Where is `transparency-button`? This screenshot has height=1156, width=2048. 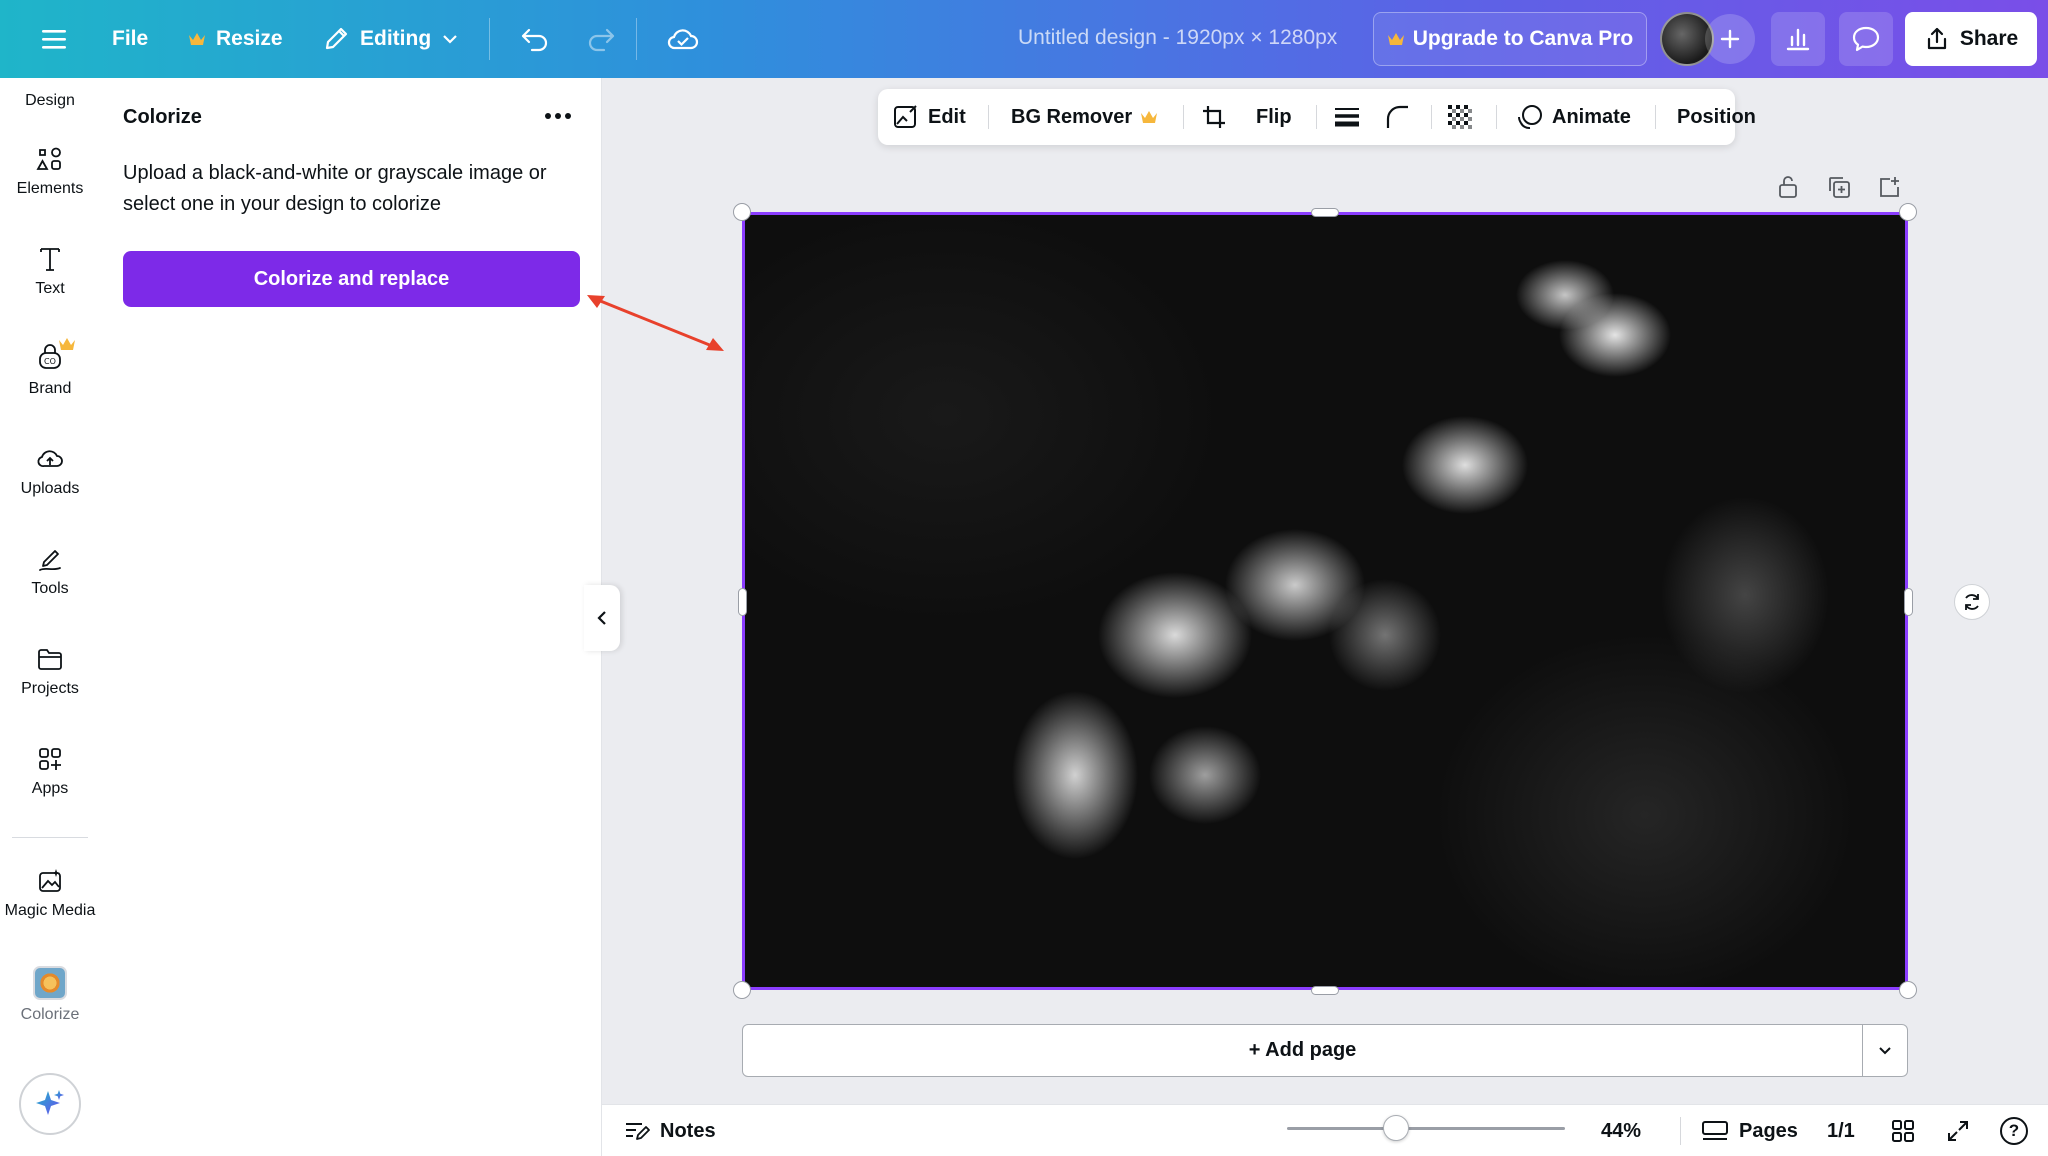 transparency-button is located at coordinates (1460, 117).